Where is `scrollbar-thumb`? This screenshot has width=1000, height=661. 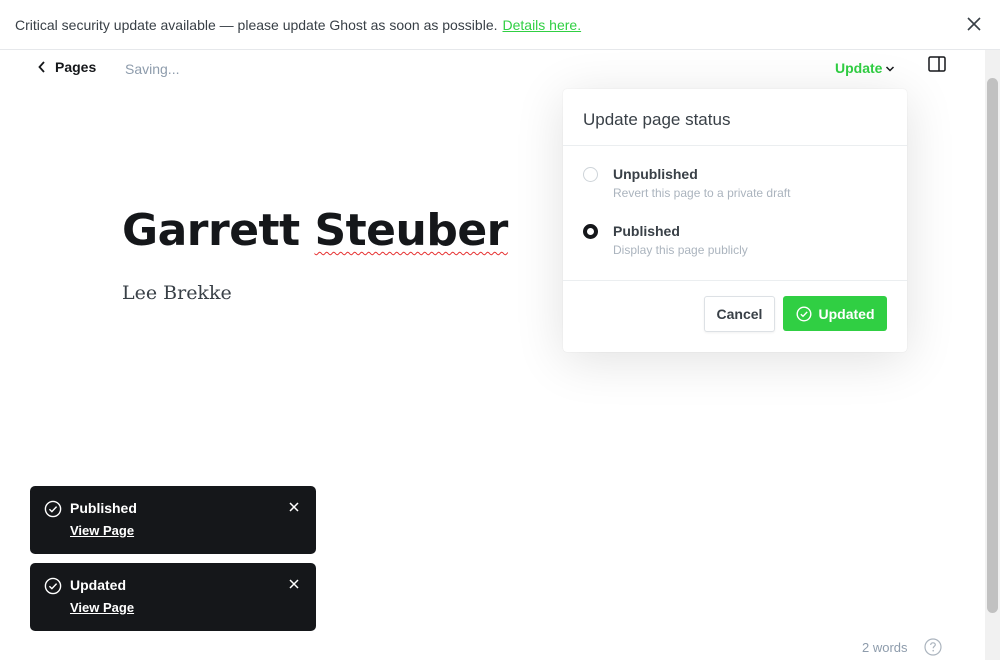
scrollbar-thumb is located at coordinates (992, 345).